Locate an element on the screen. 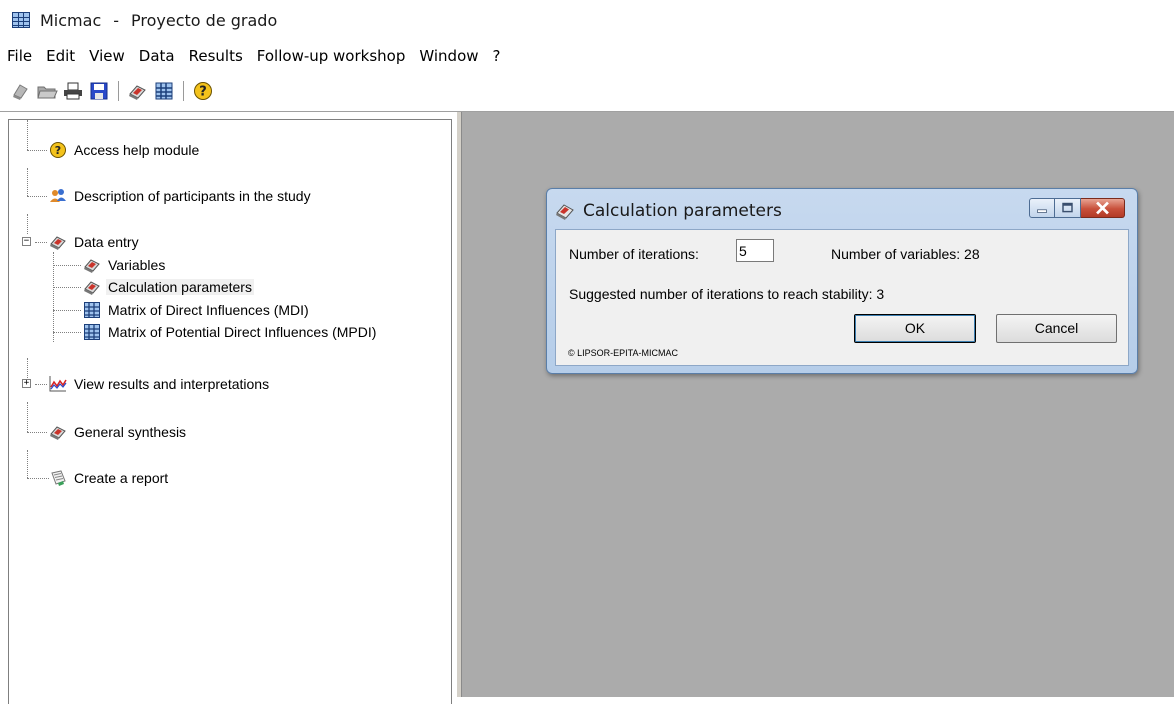 The image size is (1174, 704). participants-icon is located at coordinates (58, 196).